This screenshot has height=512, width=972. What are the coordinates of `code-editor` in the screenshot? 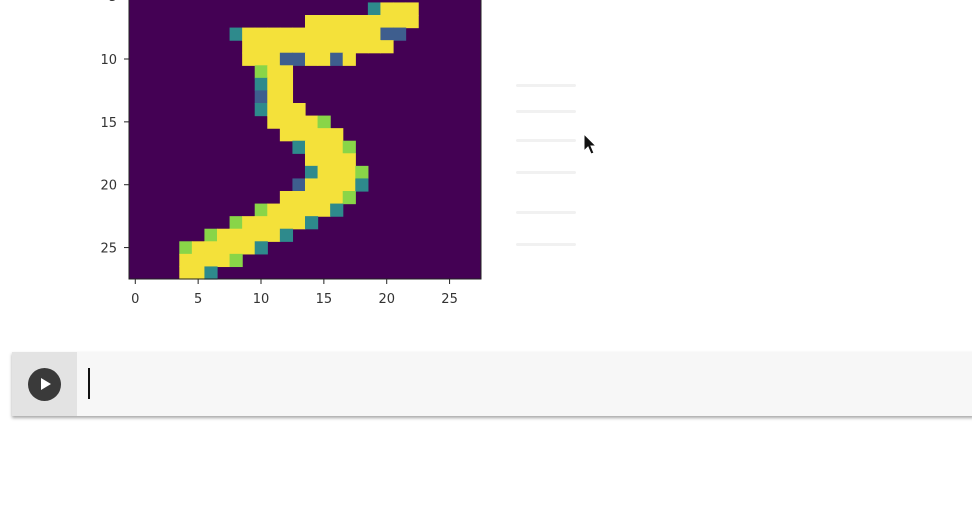 It's located at (524, 384).